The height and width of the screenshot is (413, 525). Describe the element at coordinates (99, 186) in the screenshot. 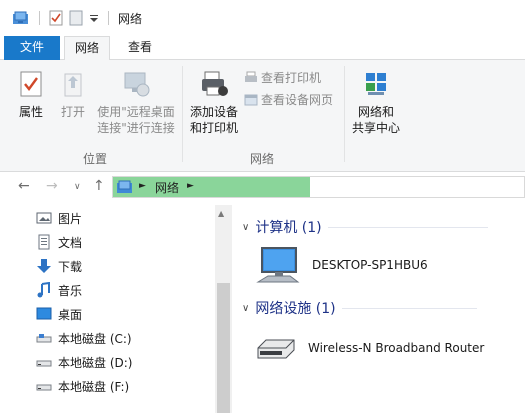

I see `up-arrow-icon: ↑` at that location.